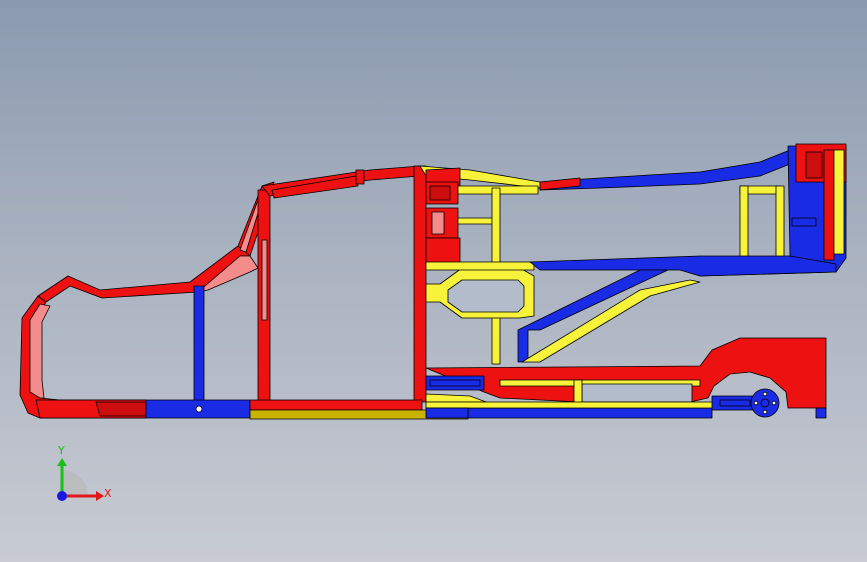  I want to click on rear-floor-blue-under, so click(590, 413).